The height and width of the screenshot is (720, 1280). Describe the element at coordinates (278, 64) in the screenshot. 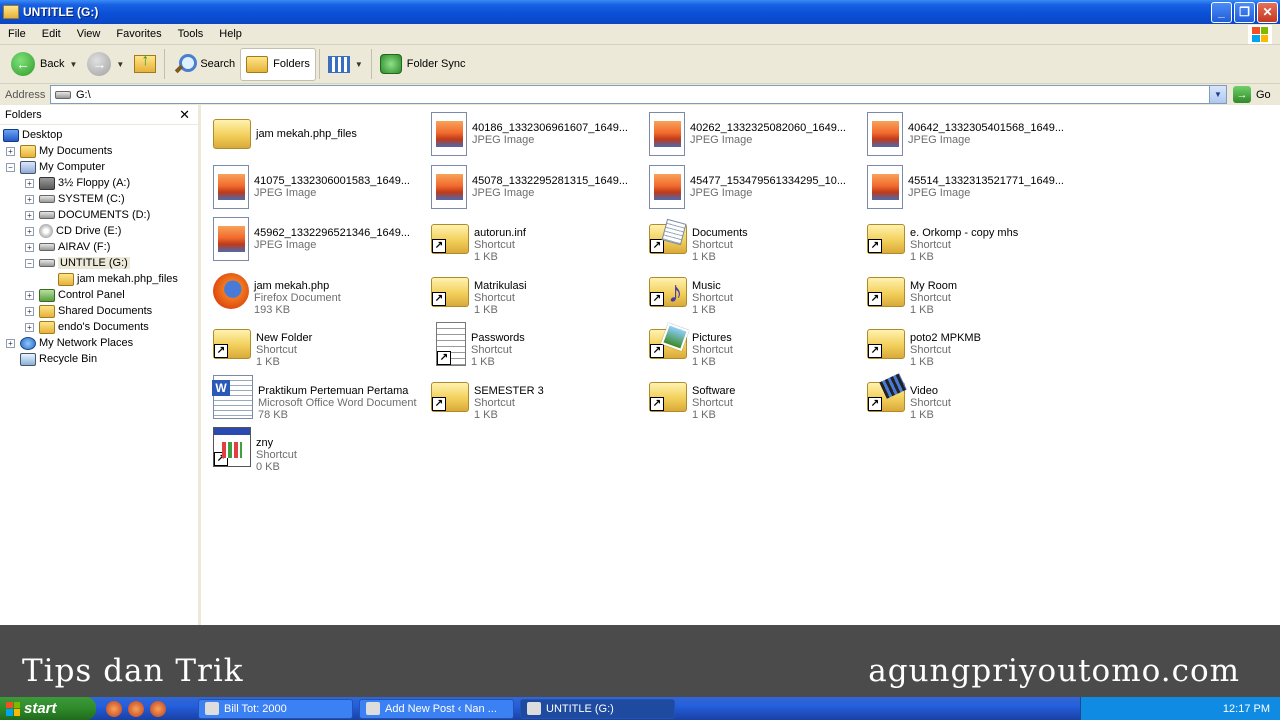

I see `folders-button: Folders` at that location.